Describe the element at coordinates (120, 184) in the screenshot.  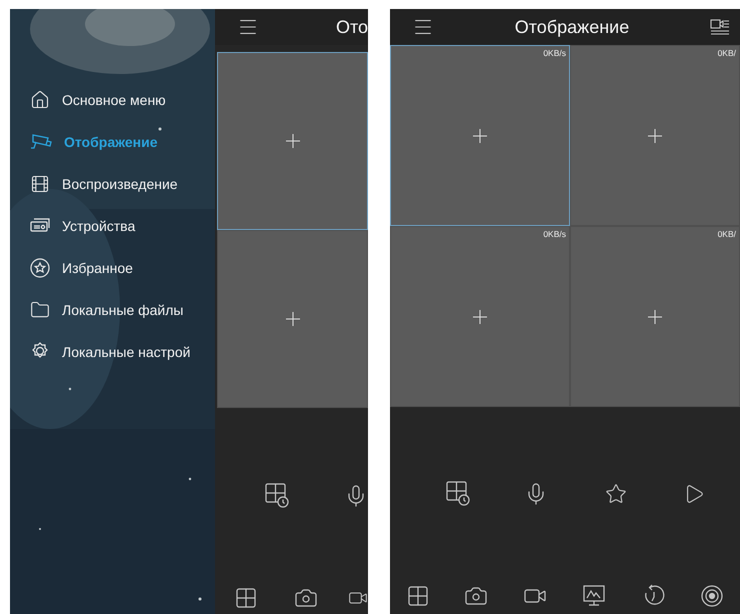
I see `menu-item-label: Воспроизведение` at that location.